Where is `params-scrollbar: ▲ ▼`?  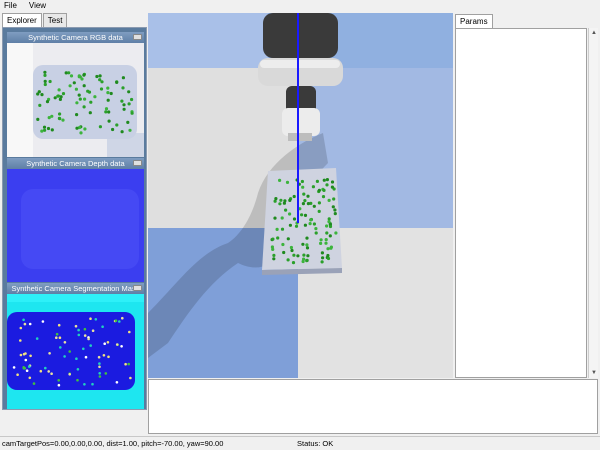
params-scrollbar: ▲ ▼ is located at coordinates (593, 203).